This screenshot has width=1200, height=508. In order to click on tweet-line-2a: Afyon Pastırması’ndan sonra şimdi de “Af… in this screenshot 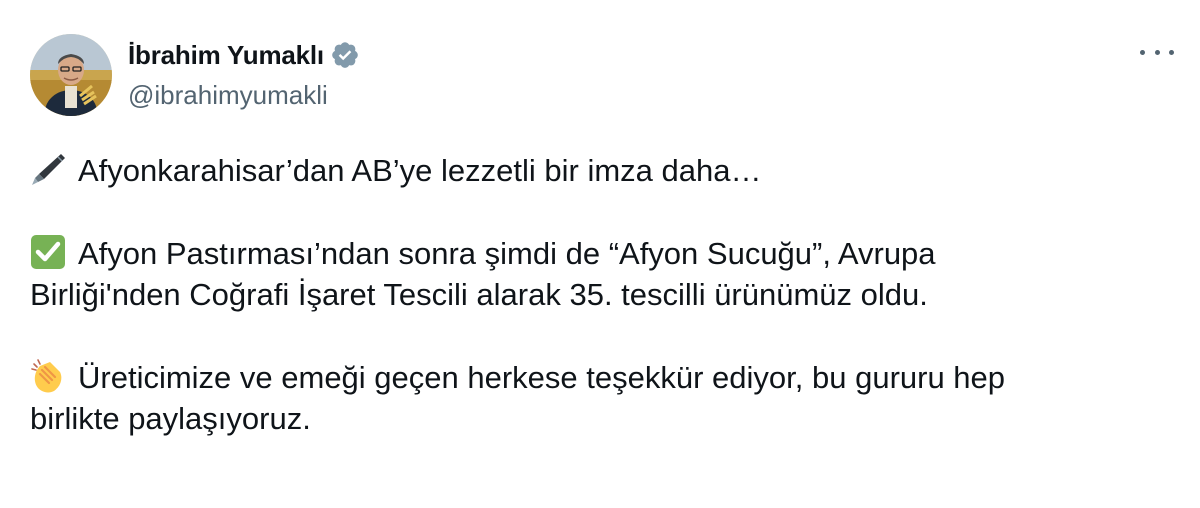, I will do `click(507, 253)`.